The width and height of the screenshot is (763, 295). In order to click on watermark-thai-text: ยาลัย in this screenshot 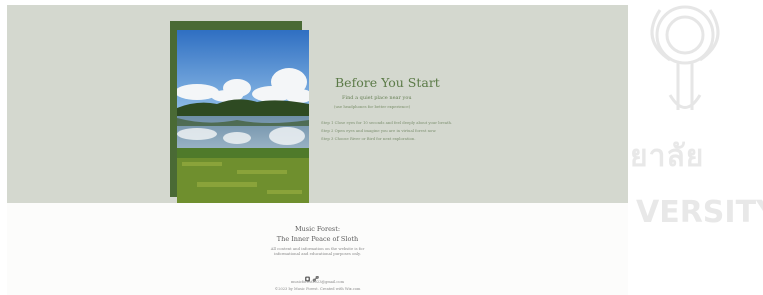, I will do `click(667, 156)`.